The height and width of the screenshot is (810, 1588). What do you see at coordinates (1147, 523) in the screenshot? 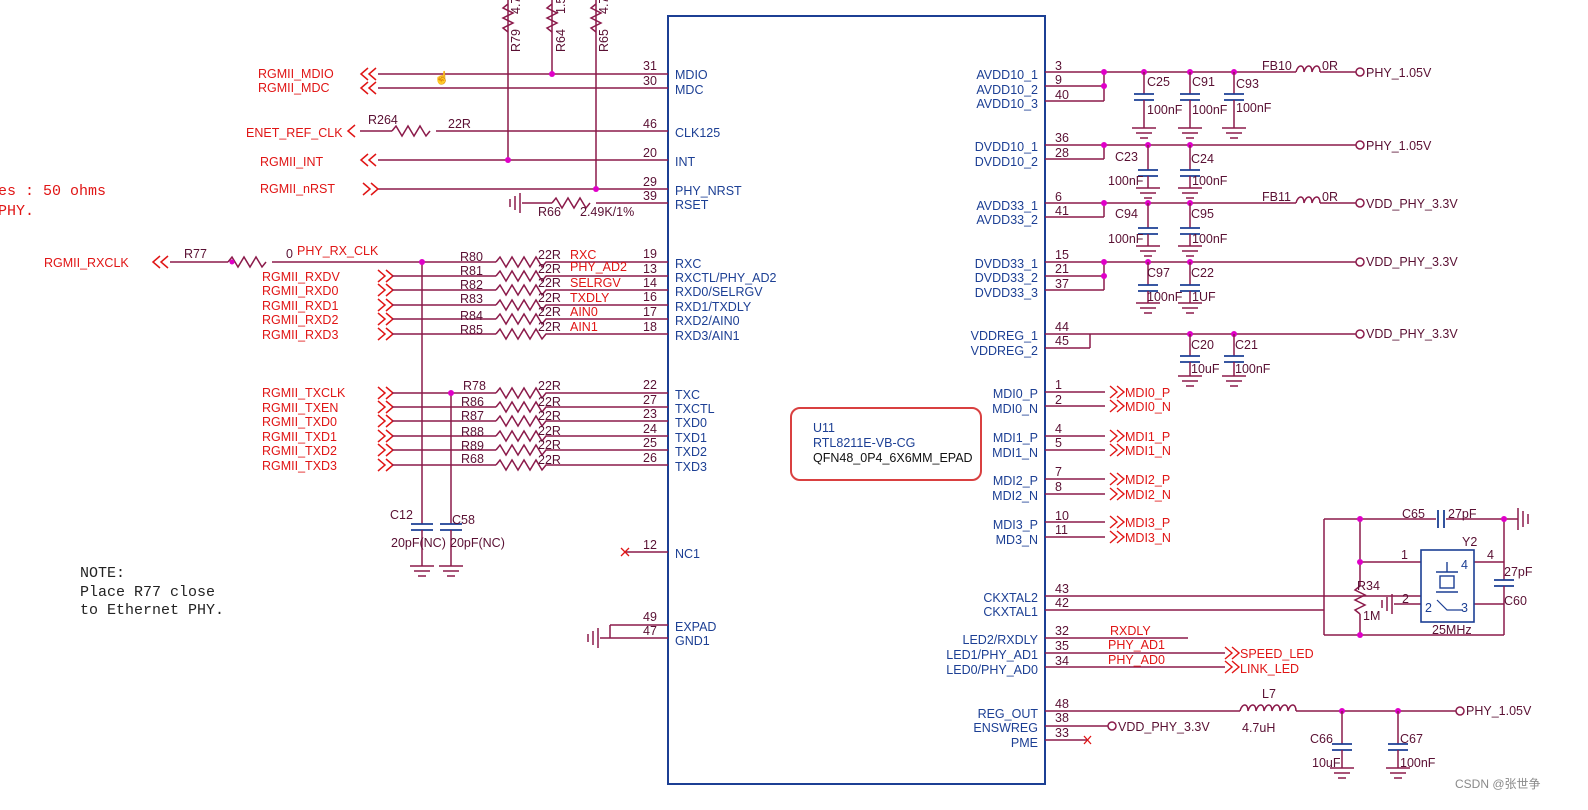
I see `svg-text: MDI3_P` at bounding box center [1147, 523].